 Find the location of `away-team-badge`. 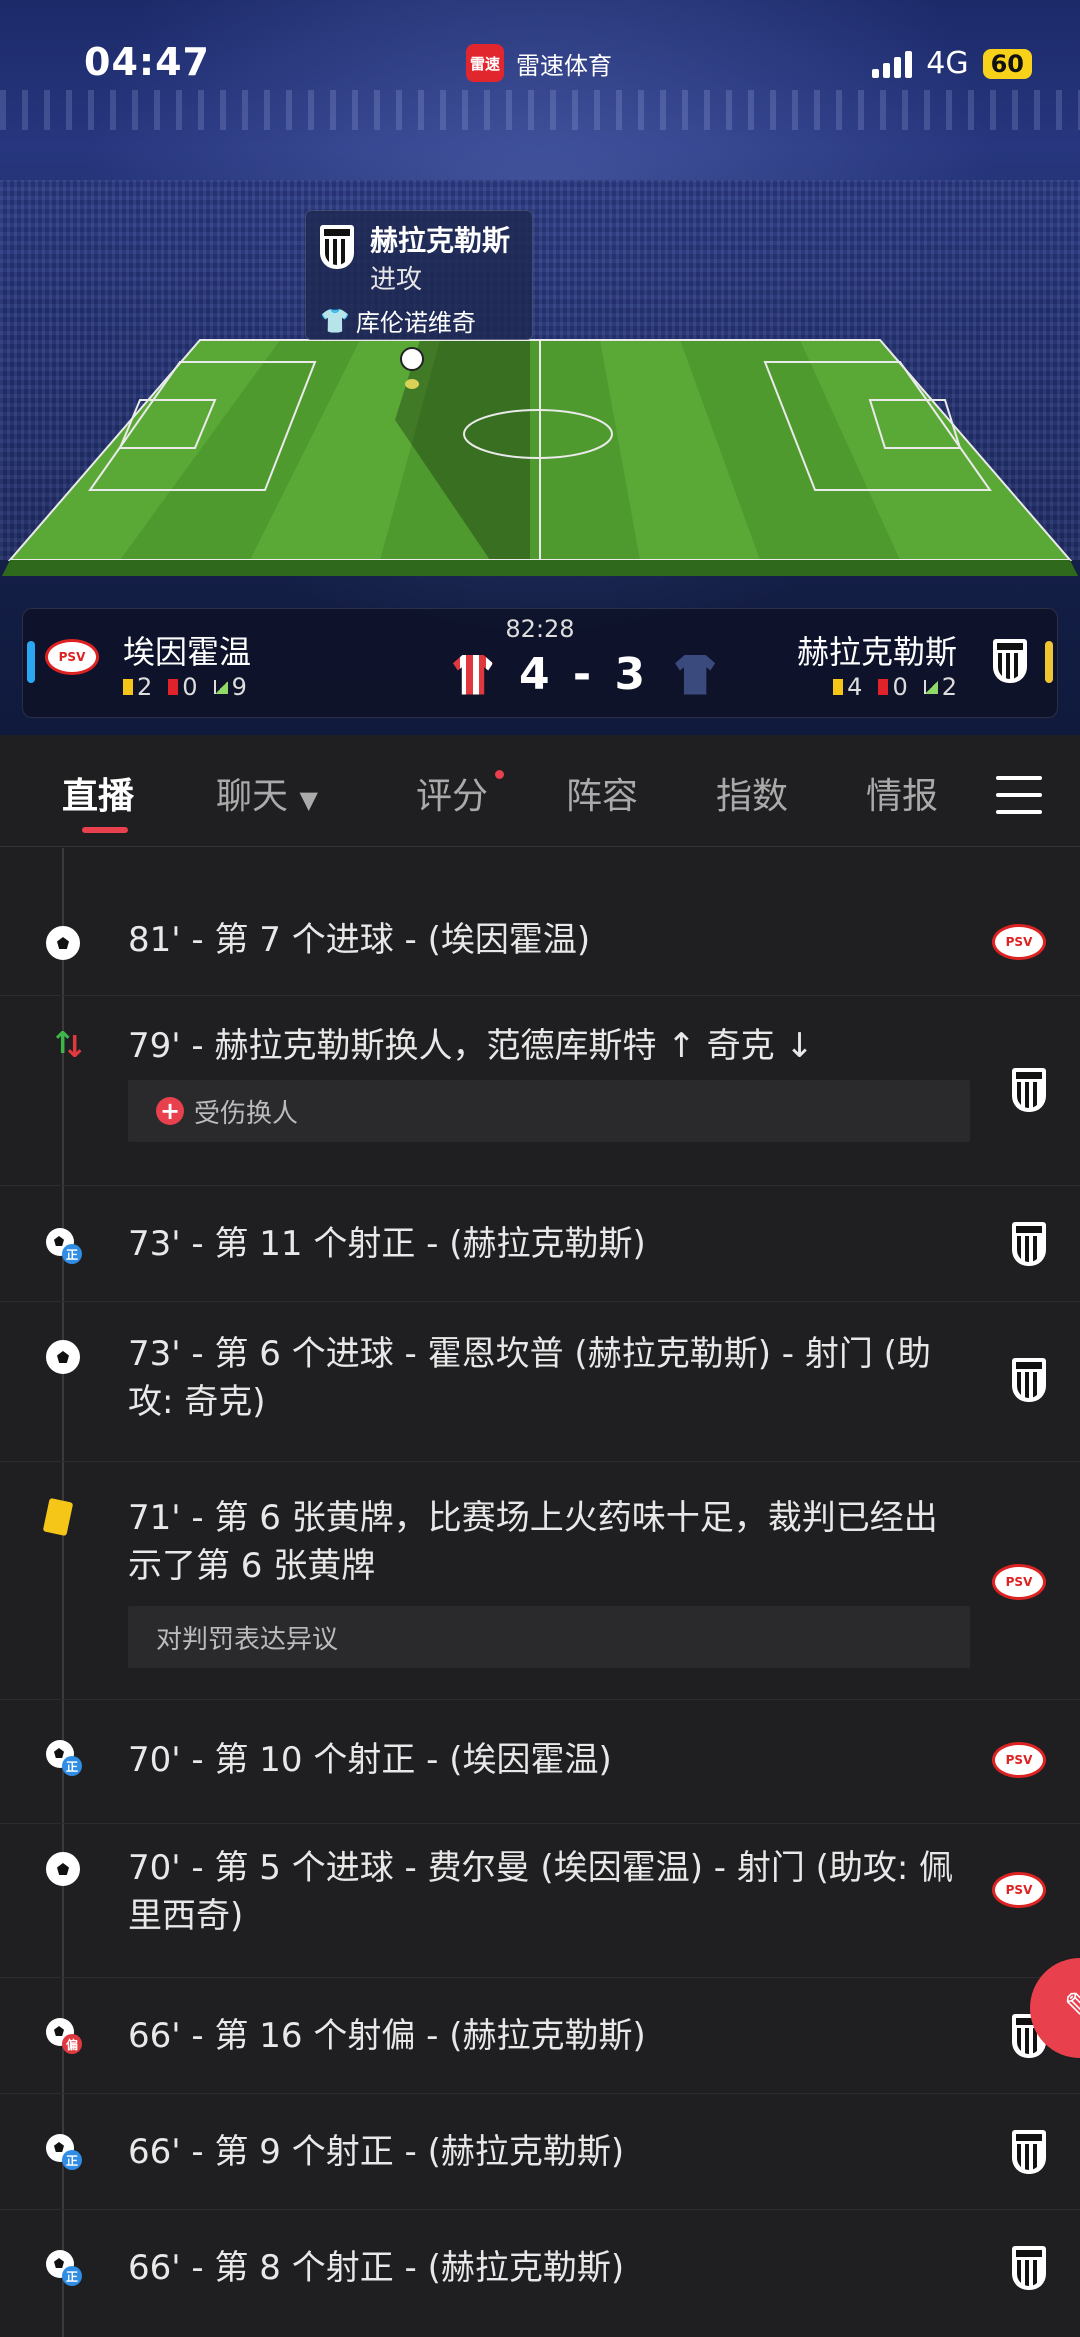

away-team-badge is located at coordinates (1010, 661).